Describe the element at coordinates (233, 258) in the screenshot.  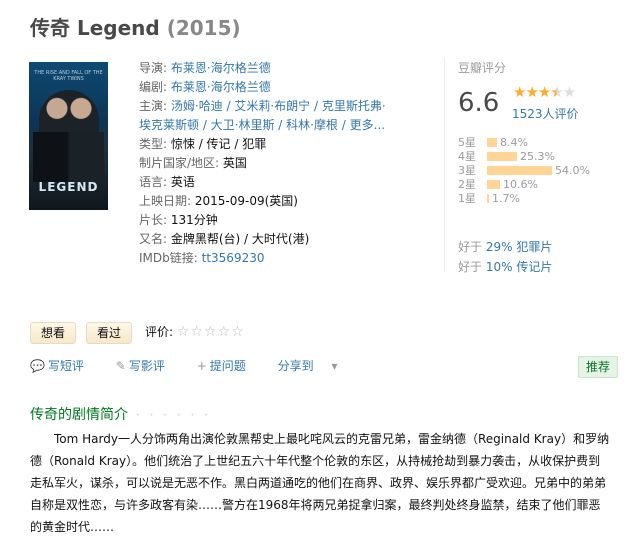
I see `imdb-link: tt3569230` at that location.